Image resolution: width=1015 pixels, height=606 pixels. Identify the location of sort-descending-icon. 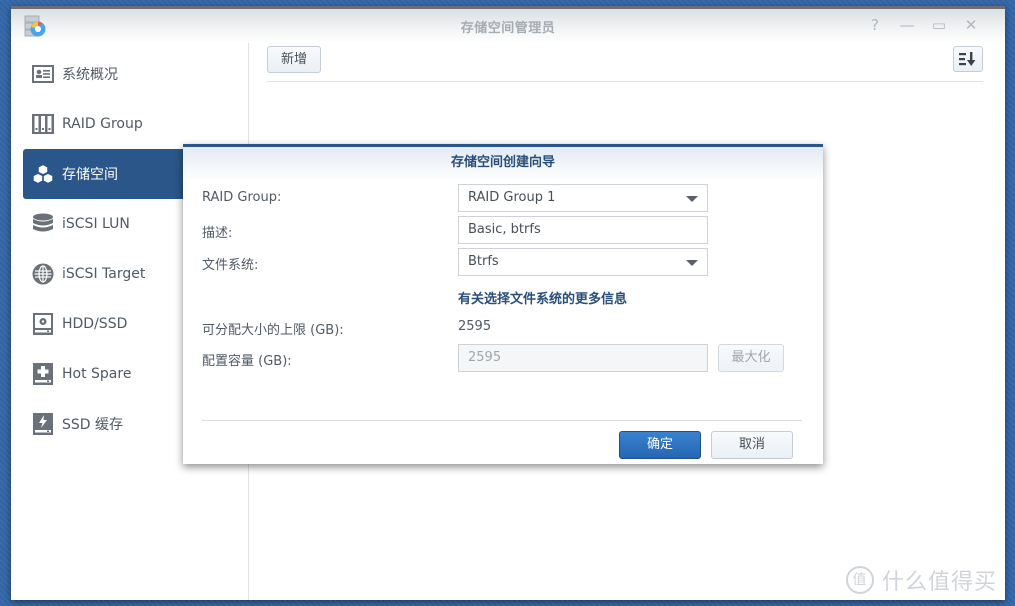
(967, 59).